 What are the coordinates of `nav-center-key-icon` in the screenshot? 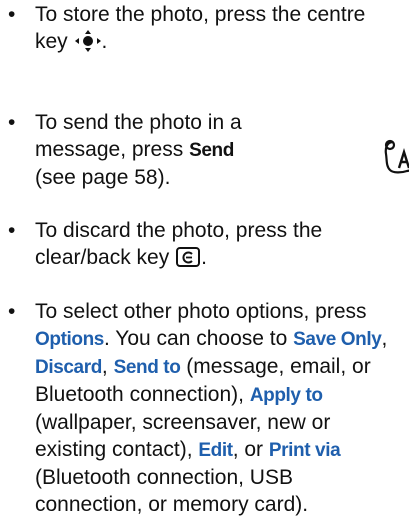 It's located at (87, 41).